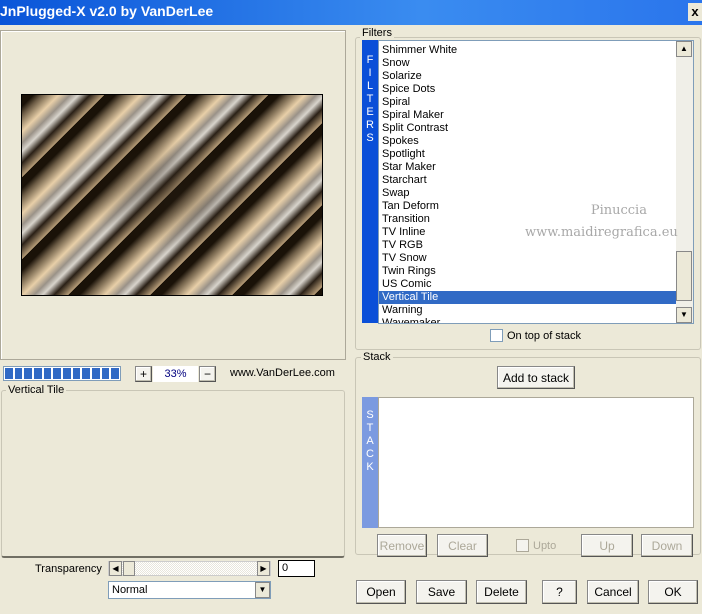 The image size is (702, 614). What do you see at coordinates (370, 181) in the screenshot?
I see `filters-strip: FILTERS` at bounding box center [370, 181].